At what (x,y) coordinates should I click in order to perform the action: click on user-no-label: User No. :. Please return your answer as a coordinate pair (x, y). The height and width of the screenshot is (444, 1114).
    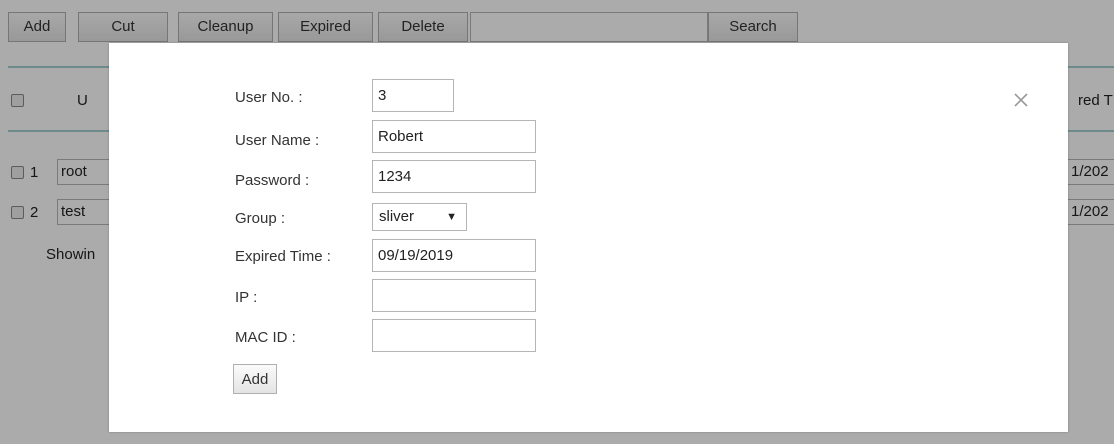
    Looking at the image, I should click on (269, 97).